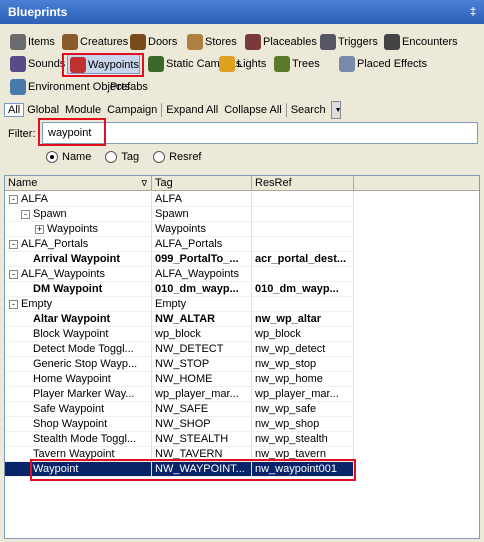 Image resolution: width=484 pixels, height=542 pixels. Describe the element at coordinates (76, 259) in the screenshot. I see `row-name: Arrival Waypoint` at that location.